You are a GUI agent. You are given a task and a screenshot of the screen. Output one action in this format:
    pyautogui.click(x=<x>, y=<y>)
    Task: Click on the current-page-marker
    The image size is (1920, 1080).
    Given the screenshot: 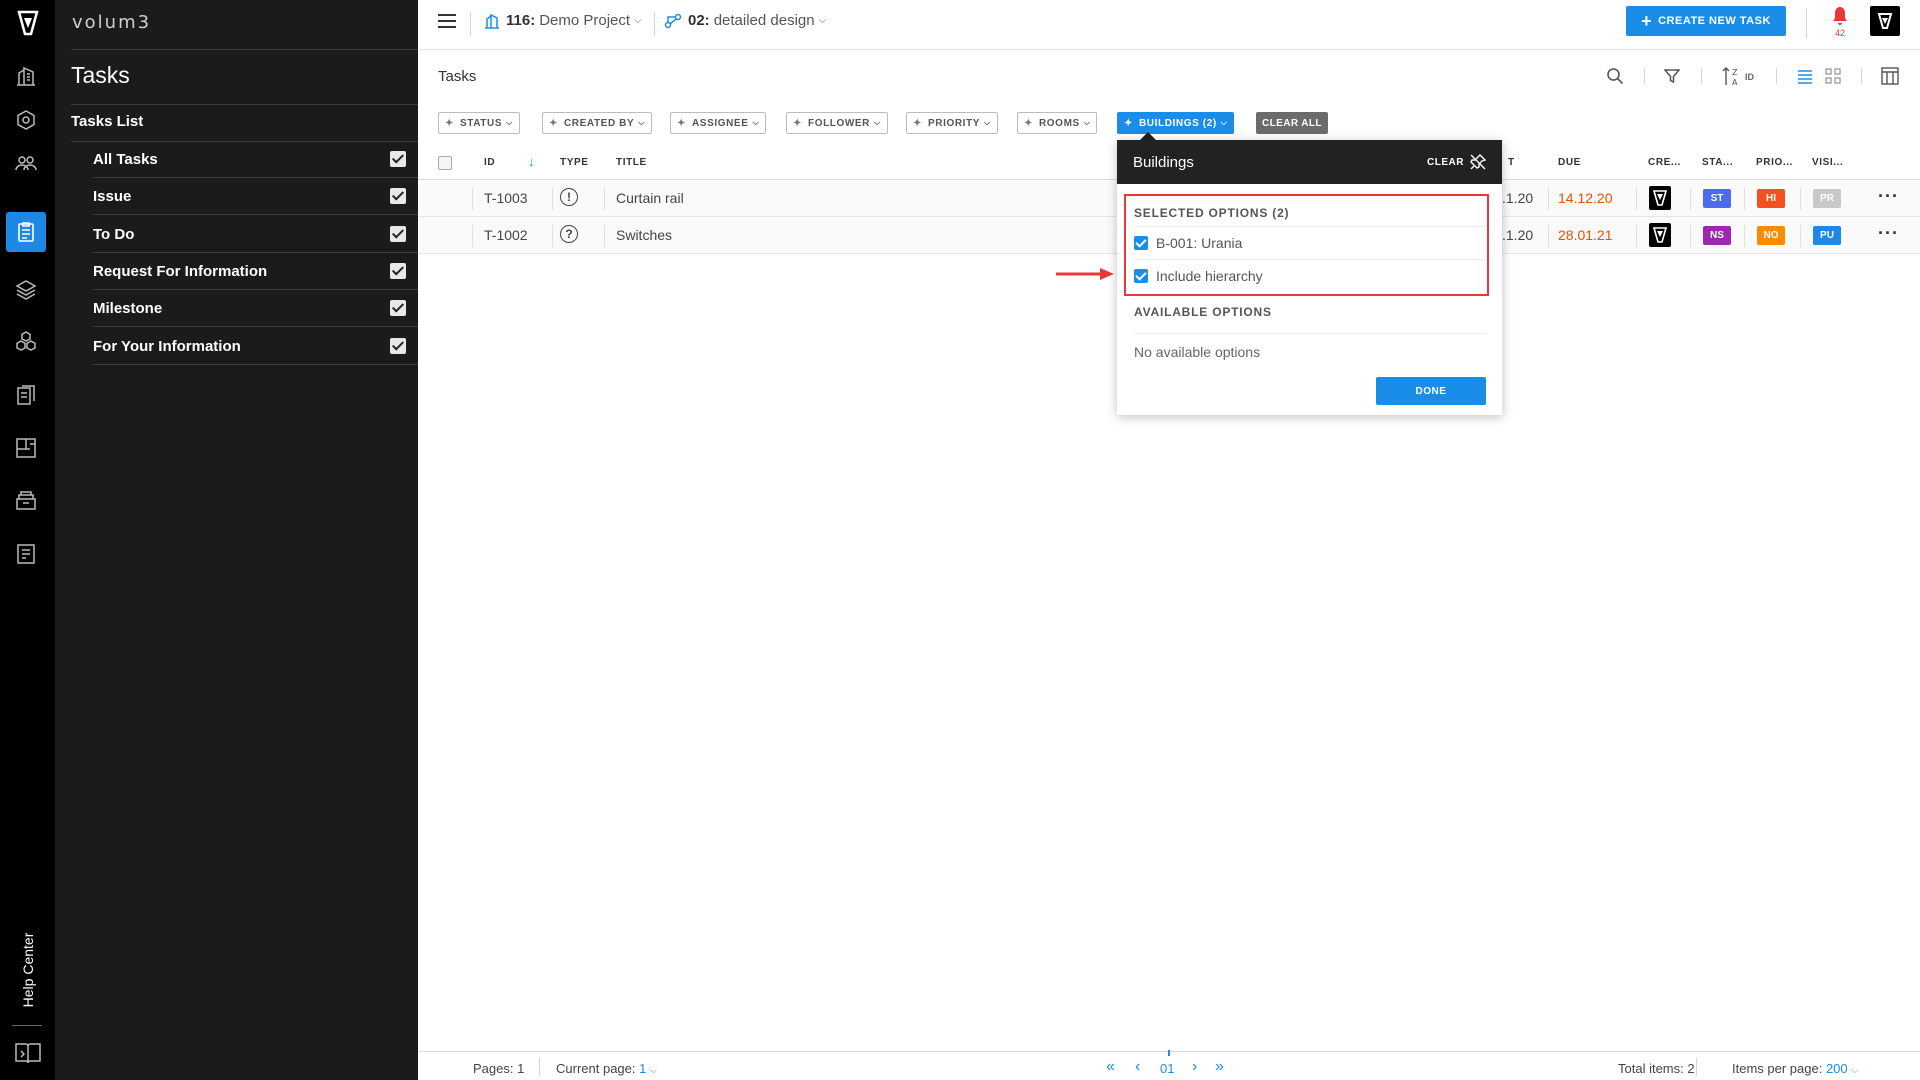 What is the action you would take?
    pyautogui.click(x=1169, y=1053)
    